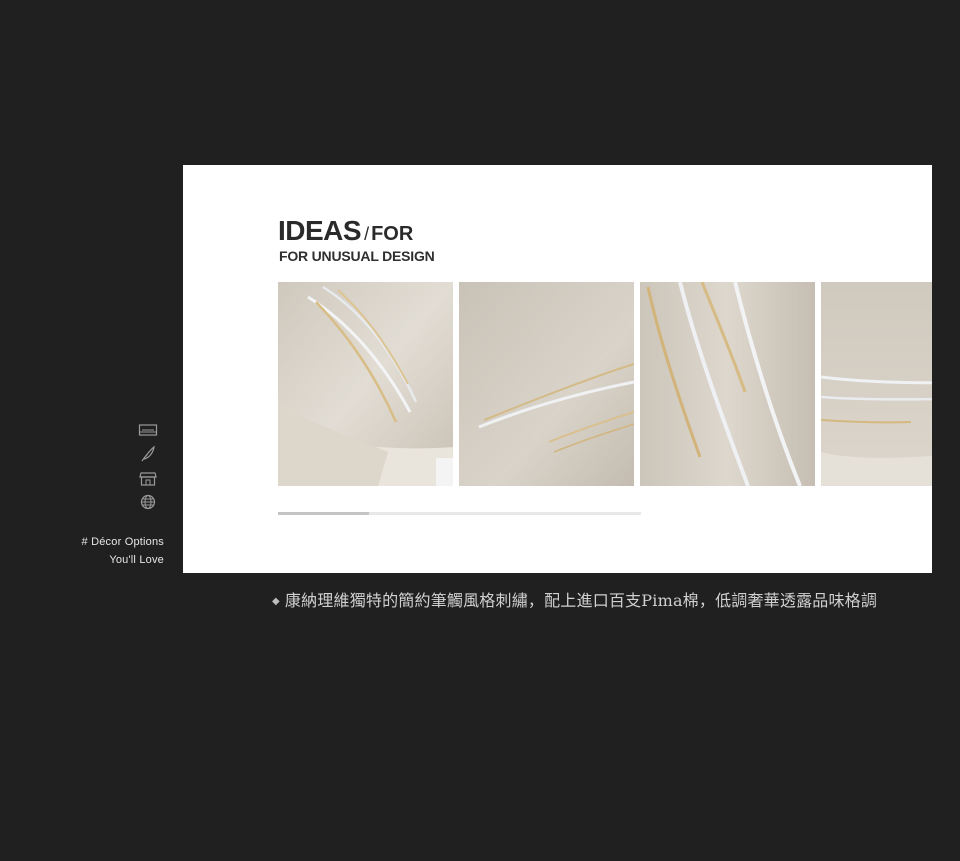 The image size is (960, 861). What do you see at coordinates (148, 502) in the screenshot?
I see `globe-icon` at bounding box center [148, 502].